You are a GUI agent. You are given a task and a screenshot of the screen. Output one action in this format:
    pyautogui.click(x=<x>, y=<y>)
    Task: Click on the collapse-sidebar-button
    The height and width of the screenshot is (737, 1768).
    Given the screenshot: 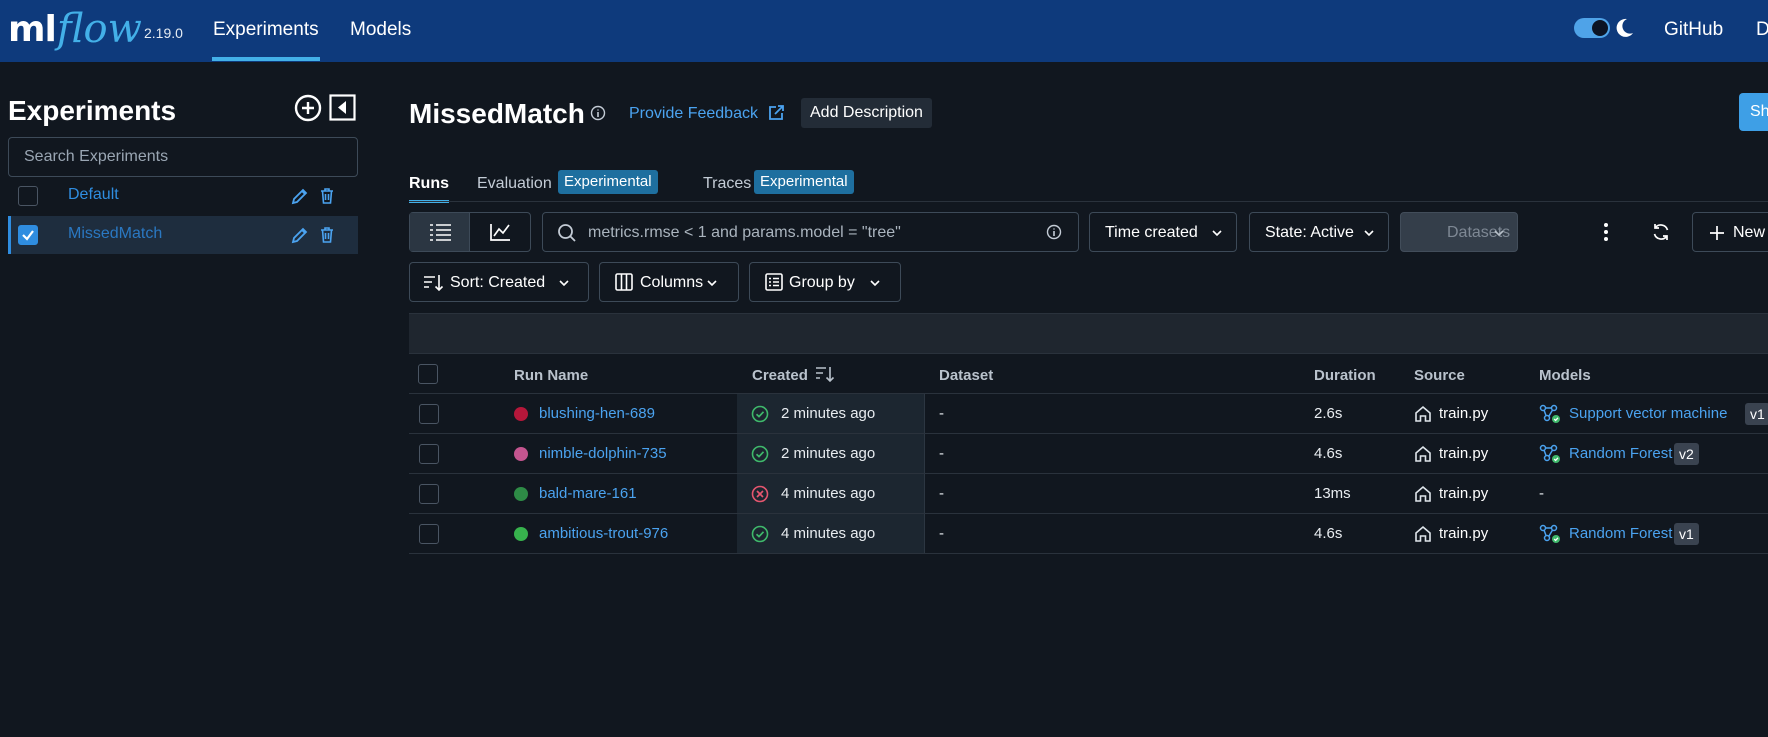 What is the action you would take?
    pyautogui.click(x=342, y=107)
    